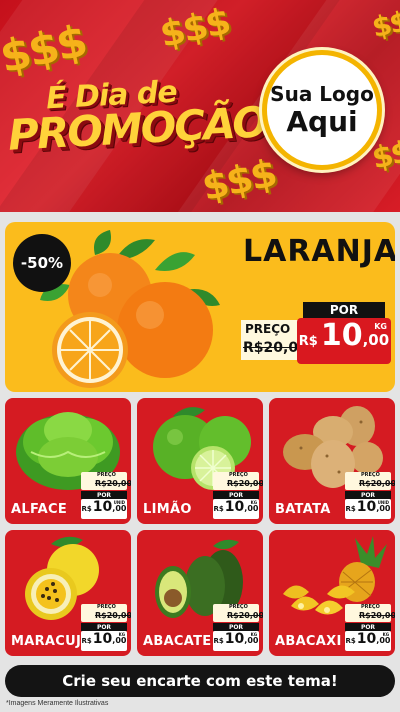 This screenshot has width=400, height=712. What do you see at coordinates (332, 593) in the screenshot?
I see `product-card: ABACAXI PREÇO R$20,00 POR R$ 10 ,00 KG` at bounding box center [332, 593].